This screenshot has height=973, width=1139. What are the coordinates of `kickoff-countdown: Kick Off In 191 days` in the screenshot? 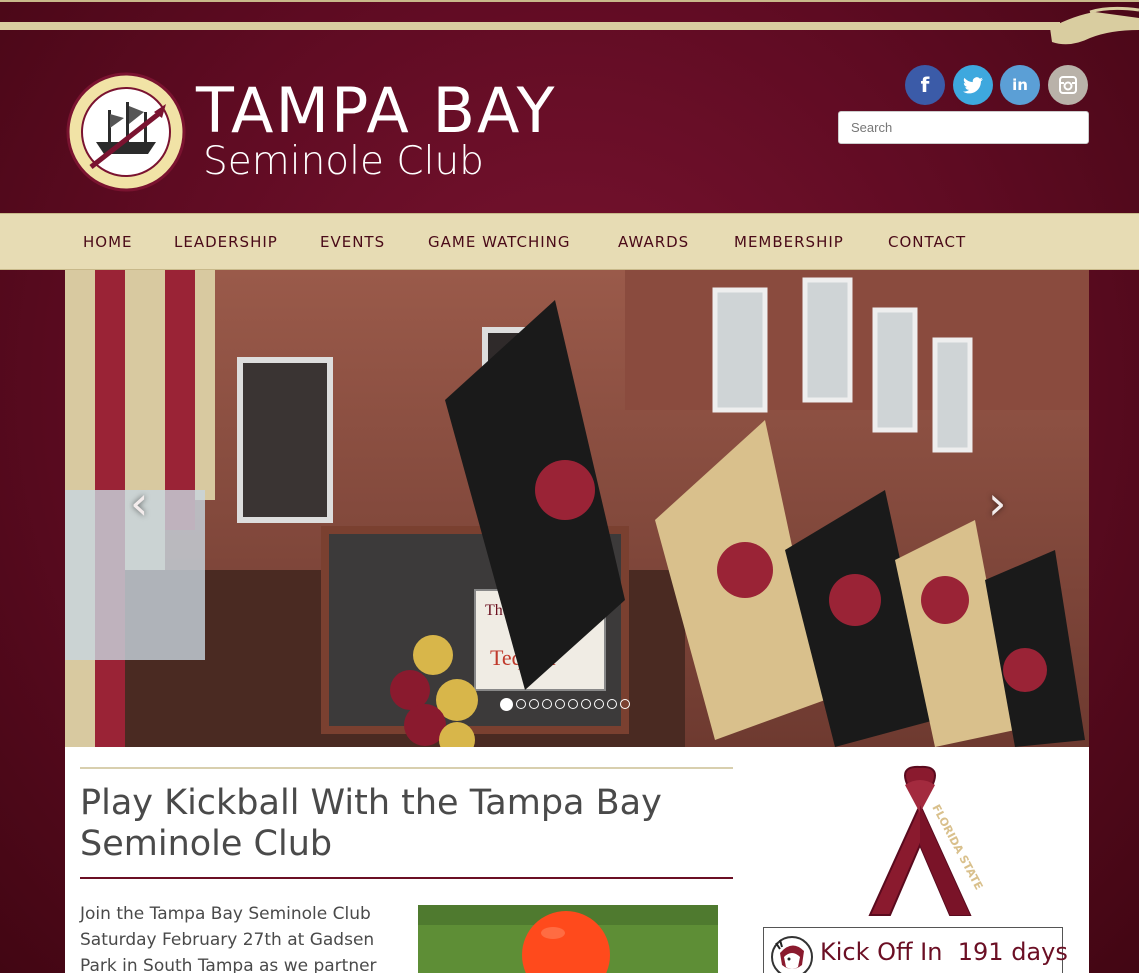 It's located at (915, 950).